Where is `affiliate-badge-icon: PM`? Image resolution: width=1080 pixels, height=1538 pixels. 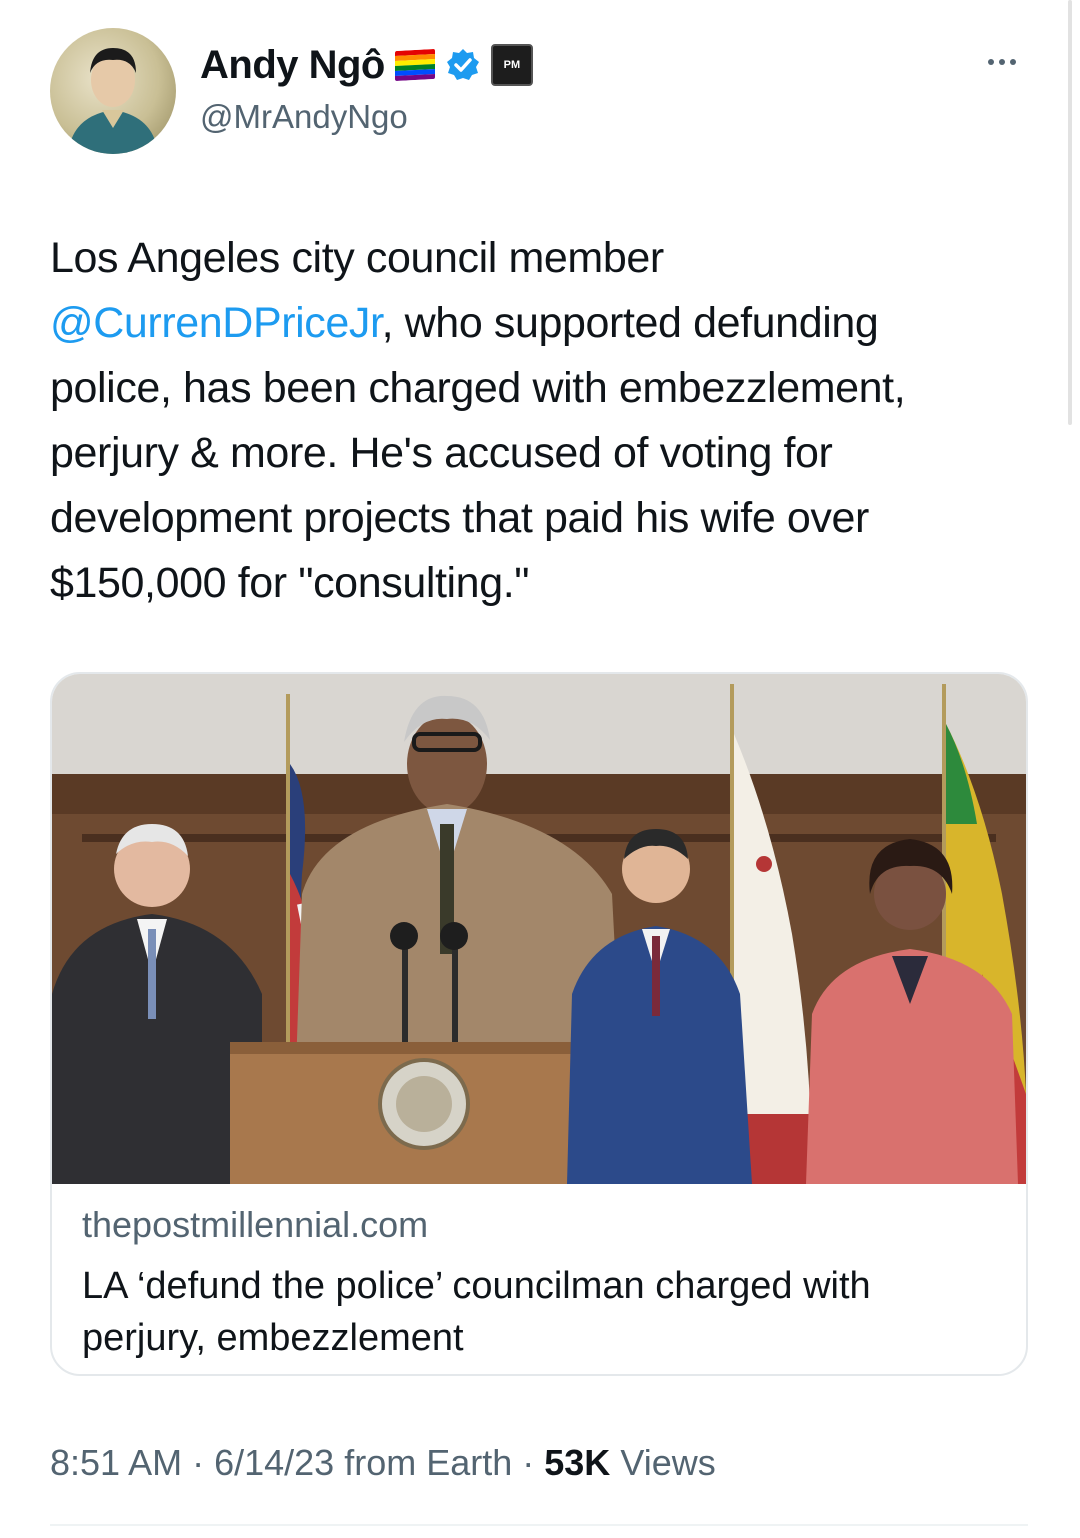
affiliate-badge-icon: PM is located at coordinates (511, 65).